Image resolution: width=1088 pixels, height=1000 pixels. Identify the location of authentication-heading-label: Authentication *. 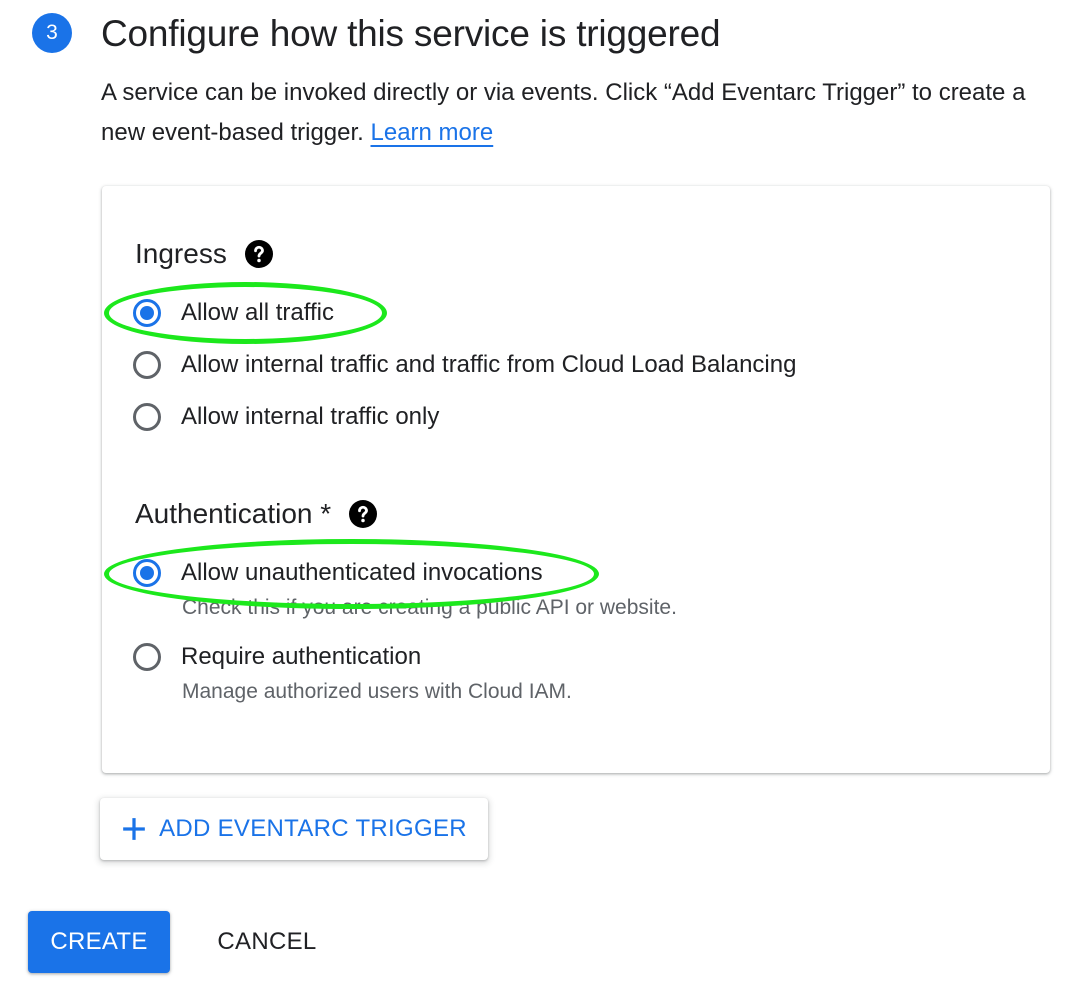
(233, 513).